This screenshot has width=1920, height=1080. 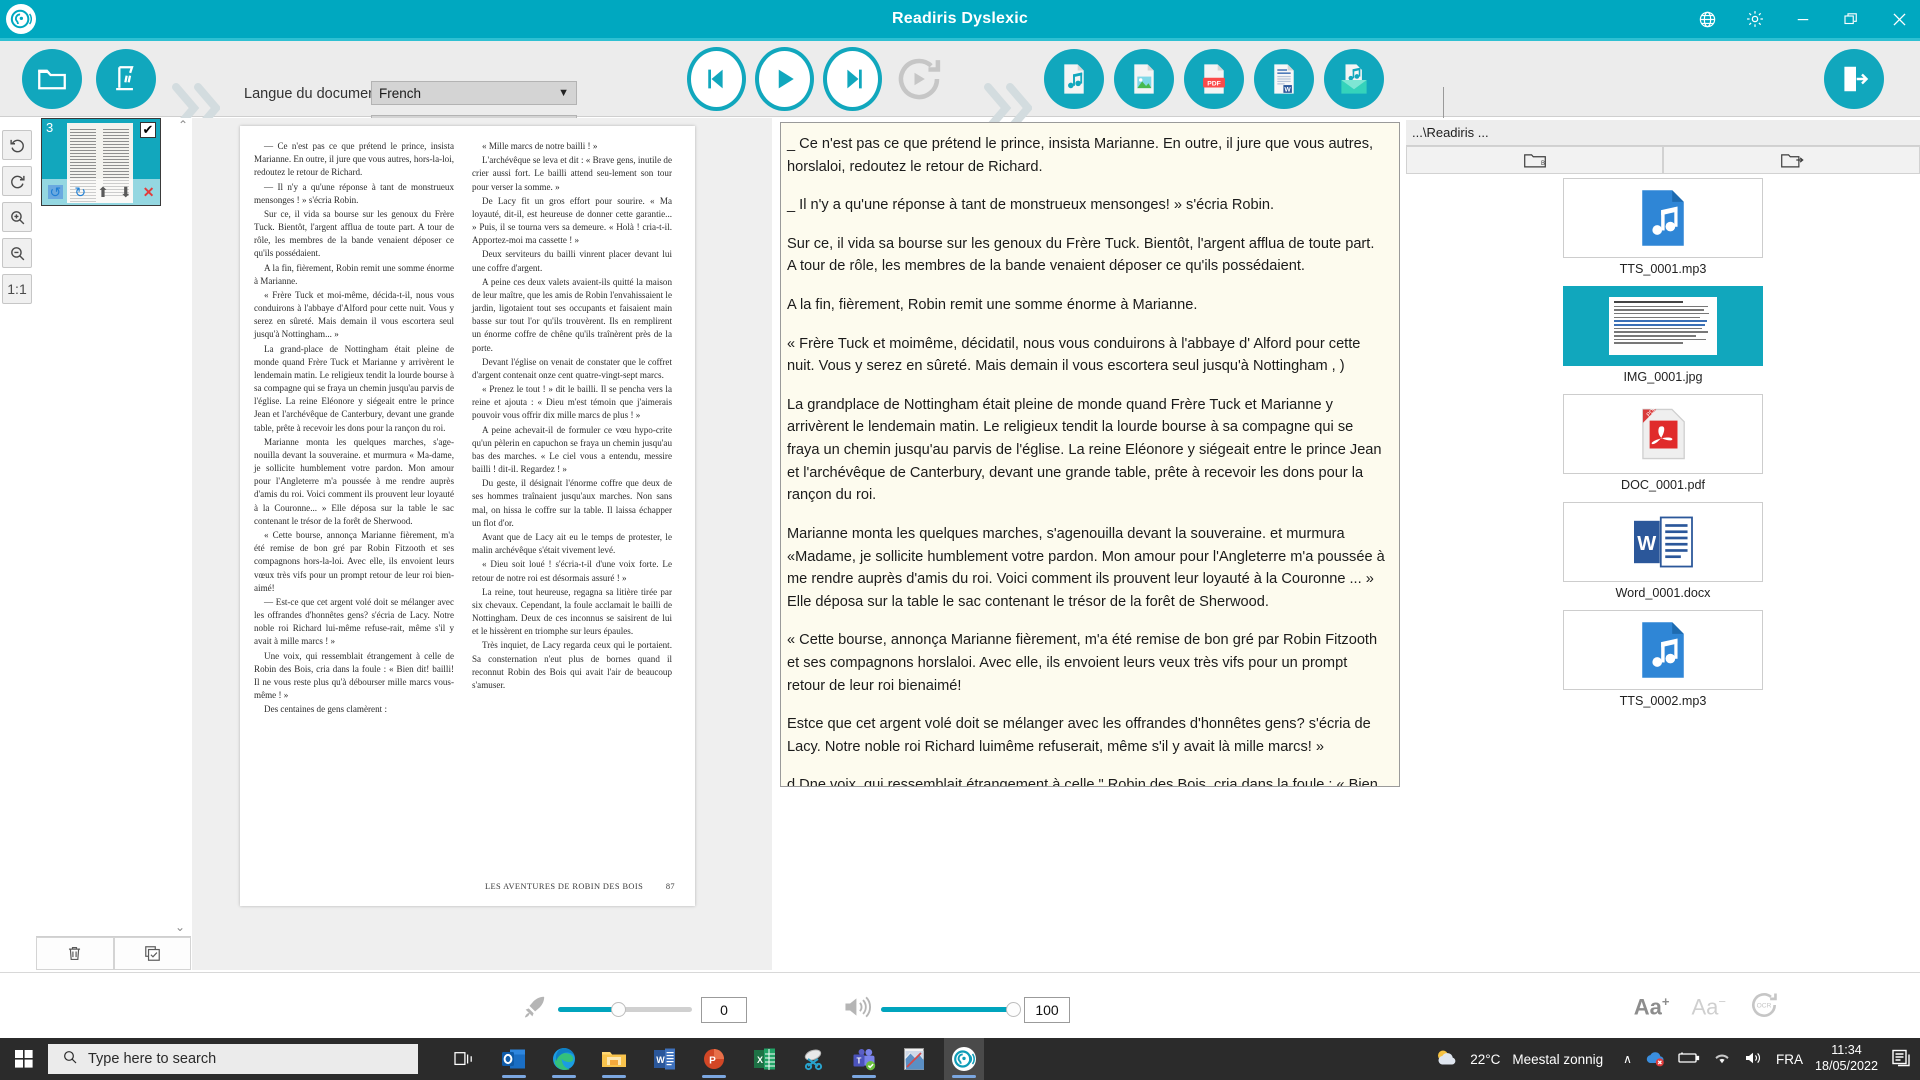 I want to click on partly-cloudy-icon, so click(x=1446, y=1059).